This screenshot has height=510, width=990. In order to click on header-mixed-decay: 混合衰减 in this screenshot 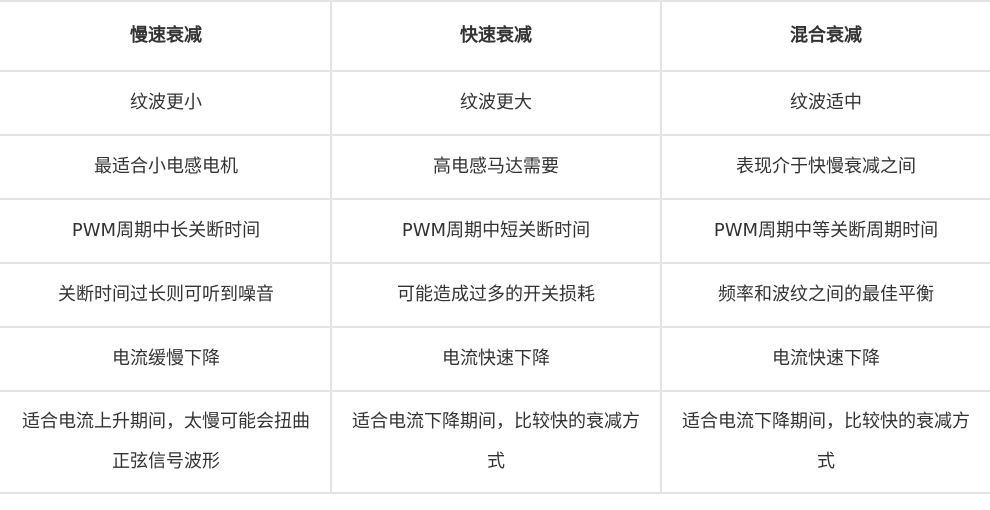, I will do `click(825, 36)`.